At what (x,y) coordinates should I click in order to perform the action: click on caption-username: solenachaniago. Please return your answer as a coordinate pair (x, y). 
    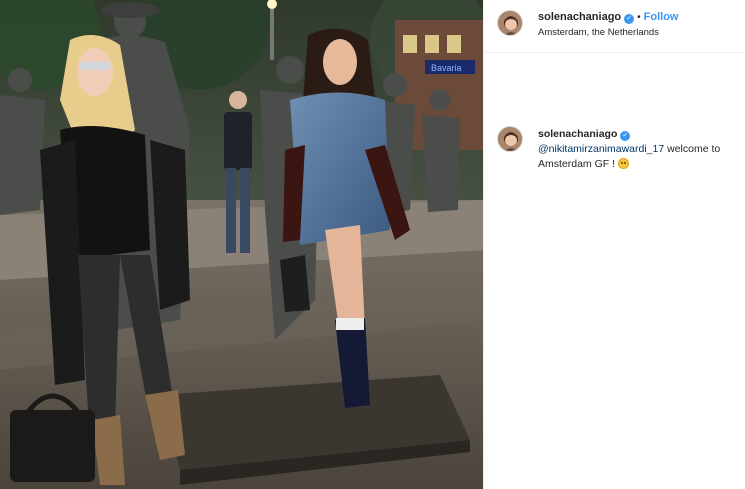
    Looking at the image, I should click on (577, 134).